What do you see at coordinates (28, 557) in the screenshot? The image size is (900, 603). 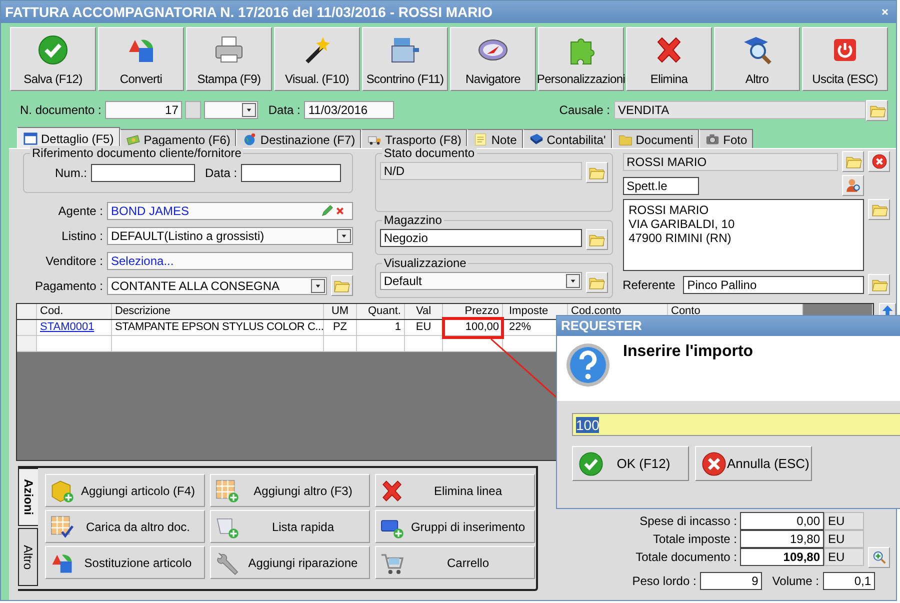 I see `tab: Altro` at bounding box center [28, 557].